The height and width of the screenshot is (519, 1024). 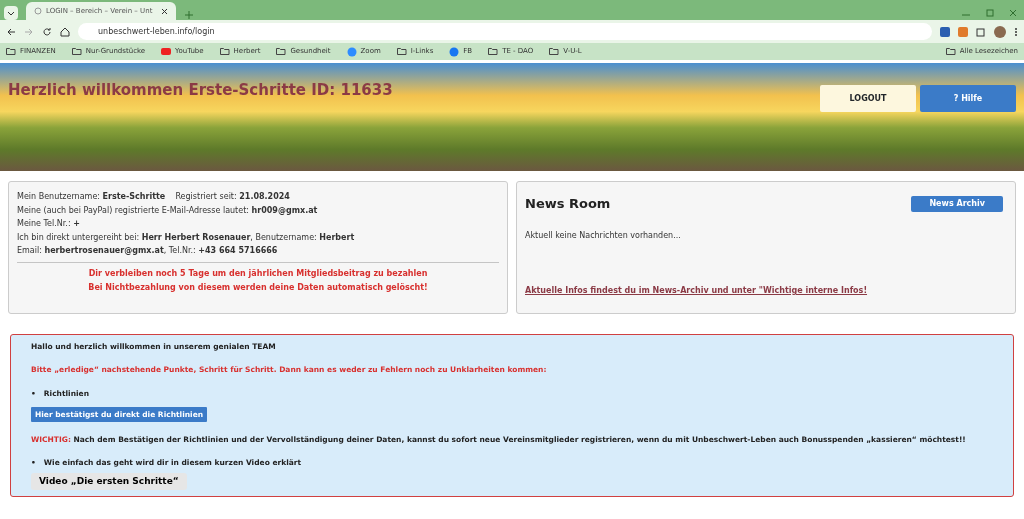 I want to click on logout-button: LOGOUT, so click(x=868, y=98).